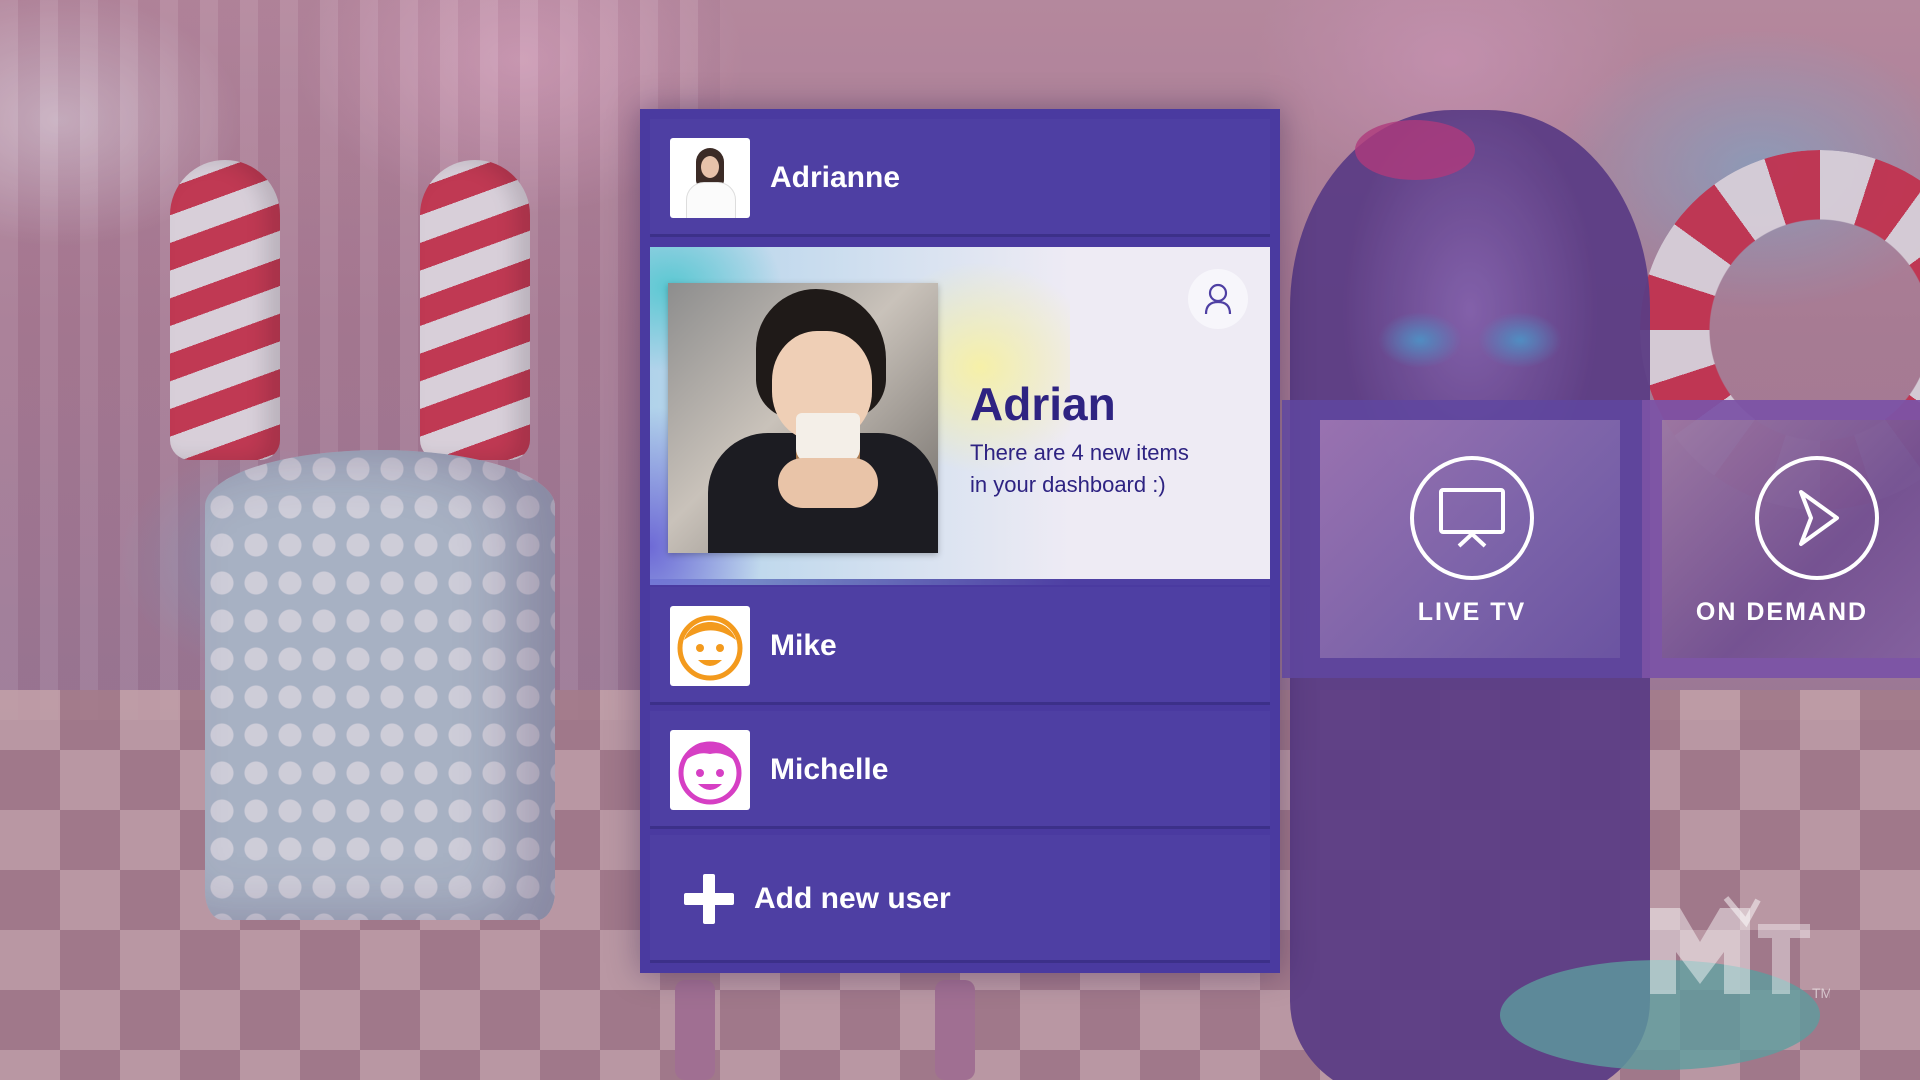 The image size is (1920, 1080). I want to click on user-row-adrianne: Adrianne, so click(960, 178).